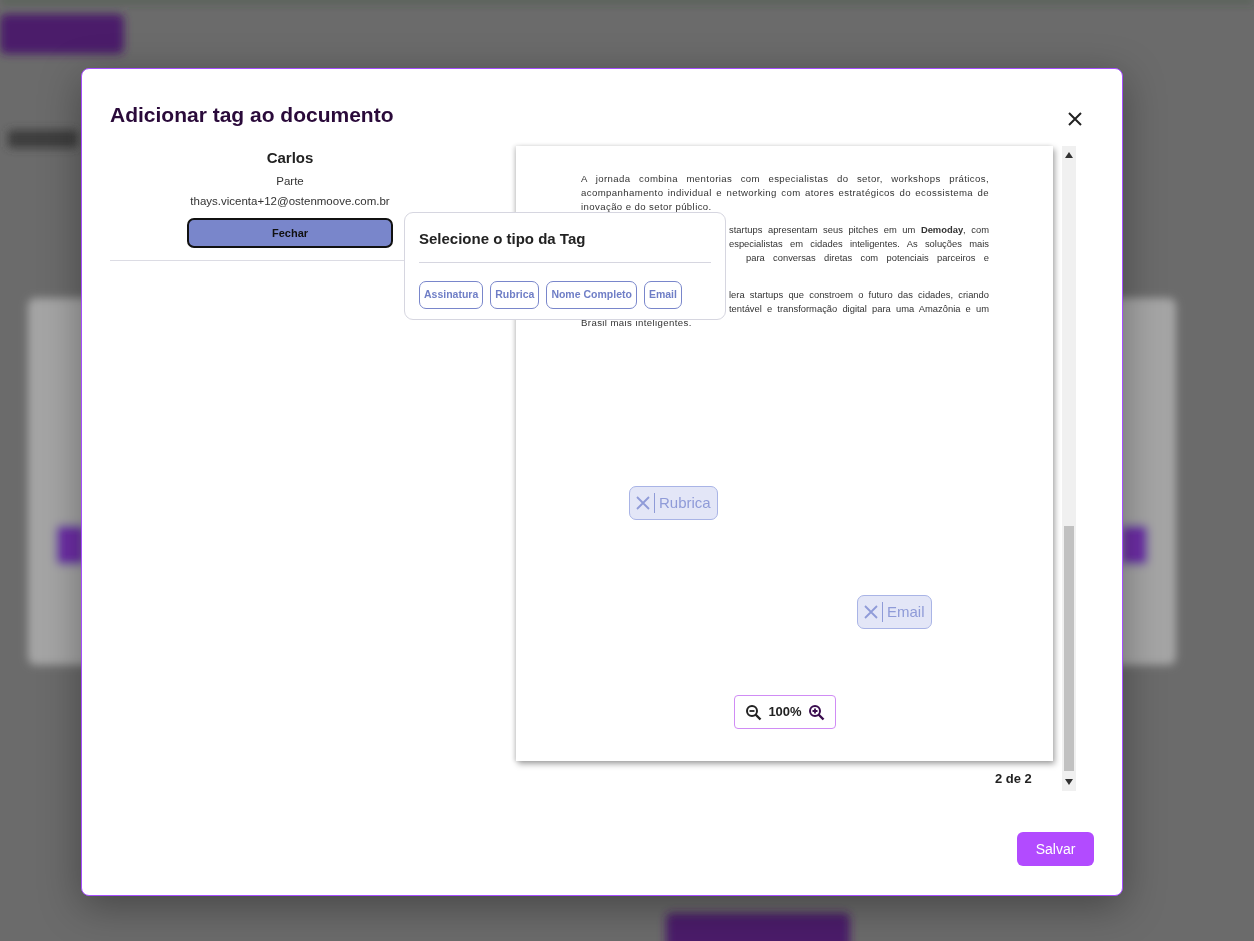 Image resolution: width=1254 pixels, height=941 pixels. What do you see at coordinates (785, 712) in the screenshot?
I see `zoom-level: 100%` at bounding box center [785, 712].